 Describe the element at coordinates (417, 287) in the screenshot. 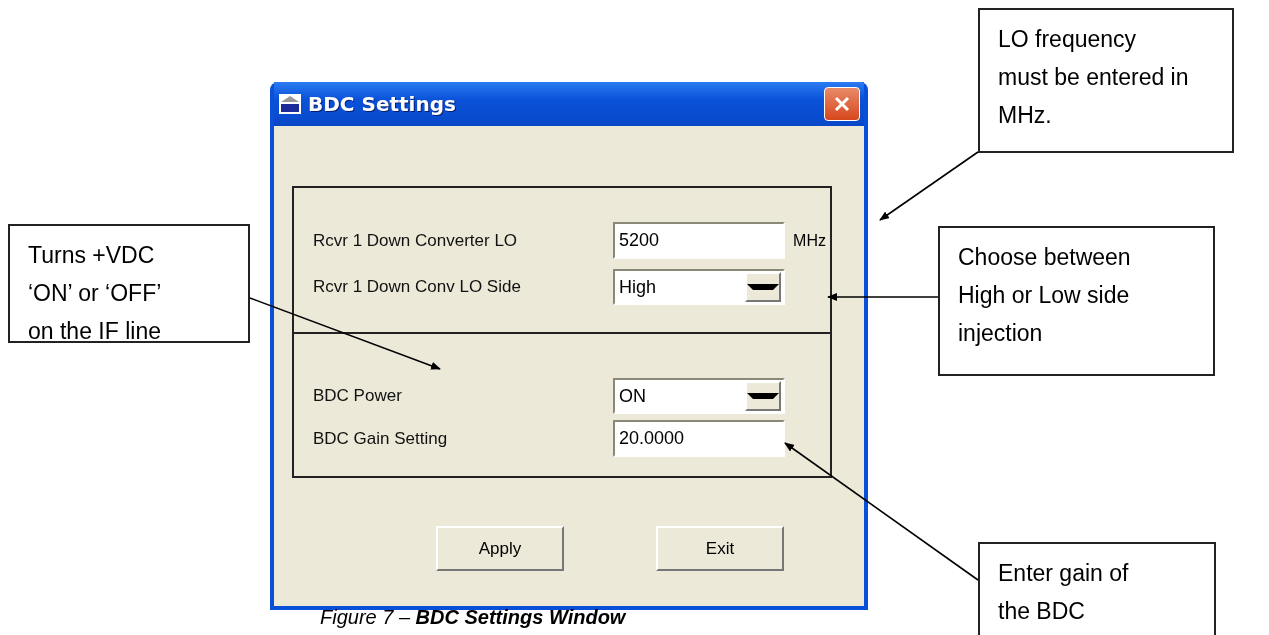

I see `field-label: Rcvr 1 Down Conv LO Side` at that location.